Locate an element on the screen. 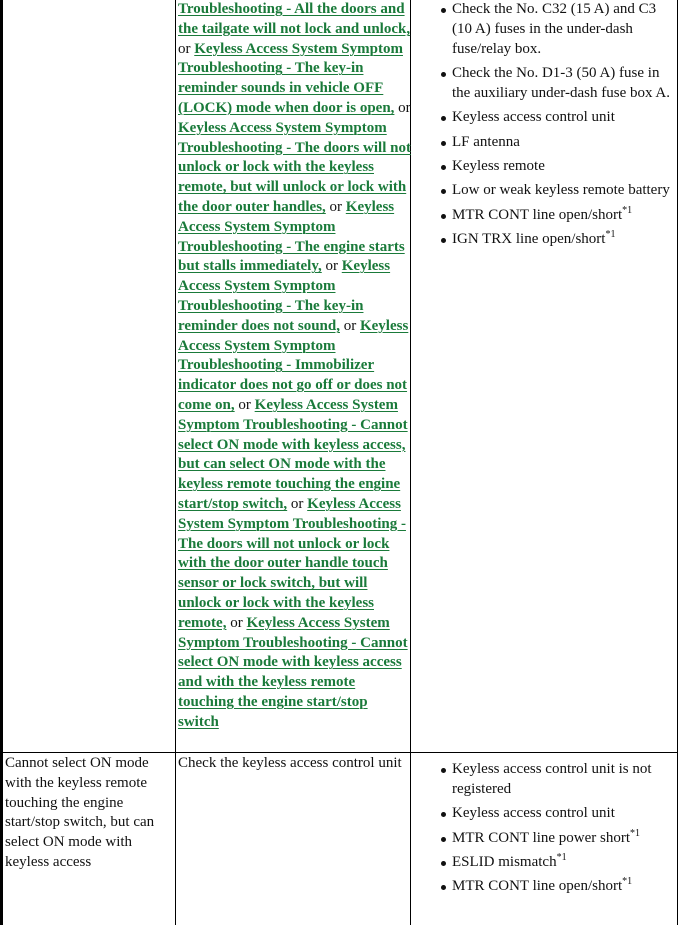  cause-text: Low or weak keyless remote battery is located at coordinates (561, 190).